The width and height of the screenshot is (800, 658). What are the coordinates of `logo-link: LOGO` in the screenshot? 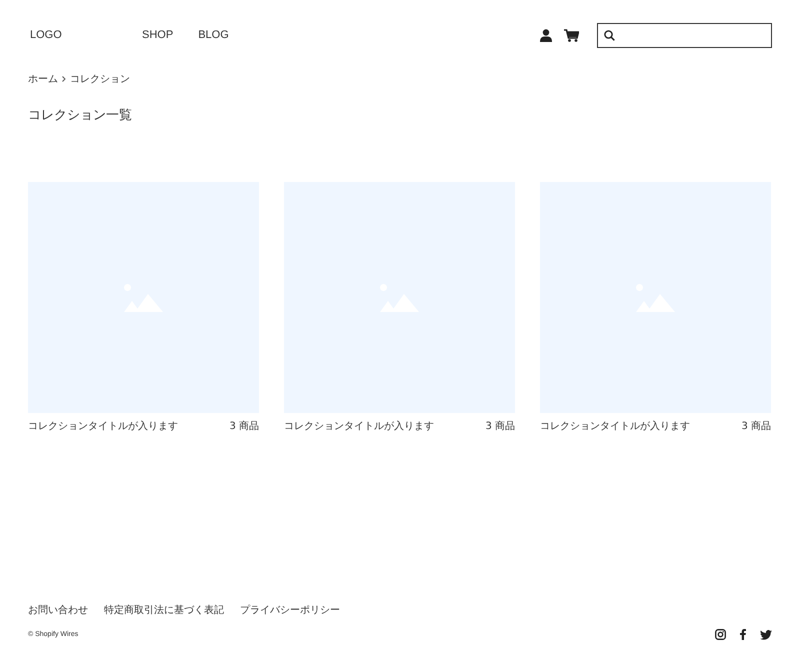 It's located at (86, 35).